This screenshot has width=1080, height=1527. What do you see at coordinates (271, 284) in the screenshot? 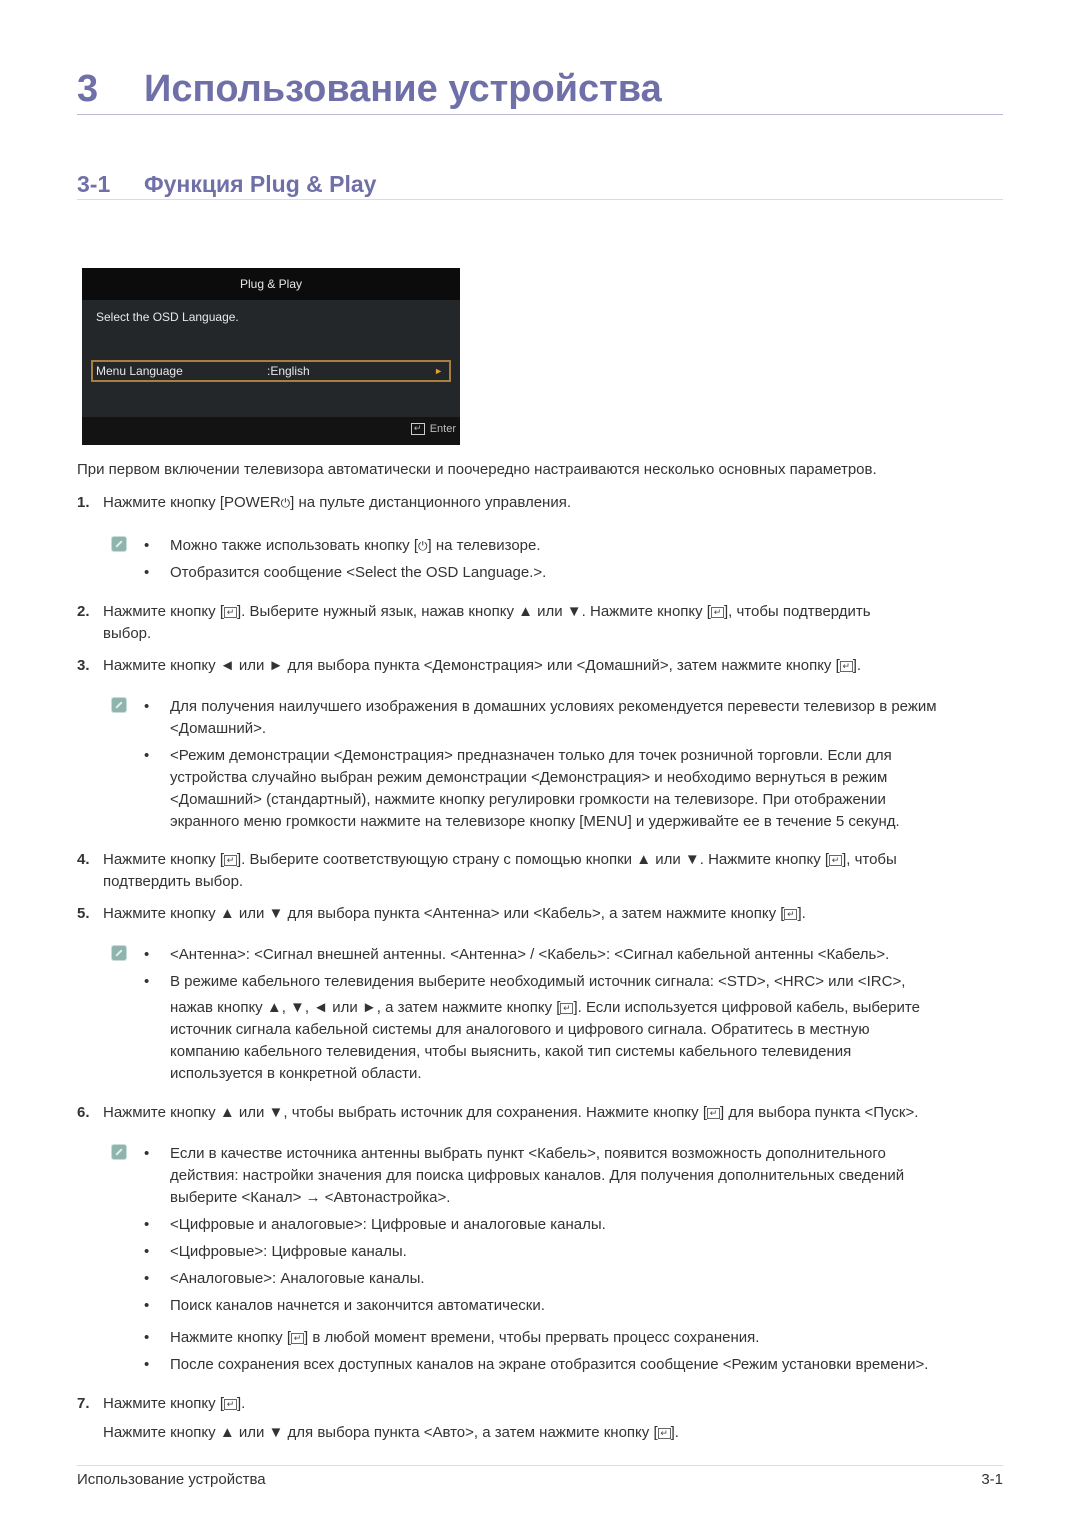
I see `osd-title: Plug & Play` at bounding box center [271, 284].